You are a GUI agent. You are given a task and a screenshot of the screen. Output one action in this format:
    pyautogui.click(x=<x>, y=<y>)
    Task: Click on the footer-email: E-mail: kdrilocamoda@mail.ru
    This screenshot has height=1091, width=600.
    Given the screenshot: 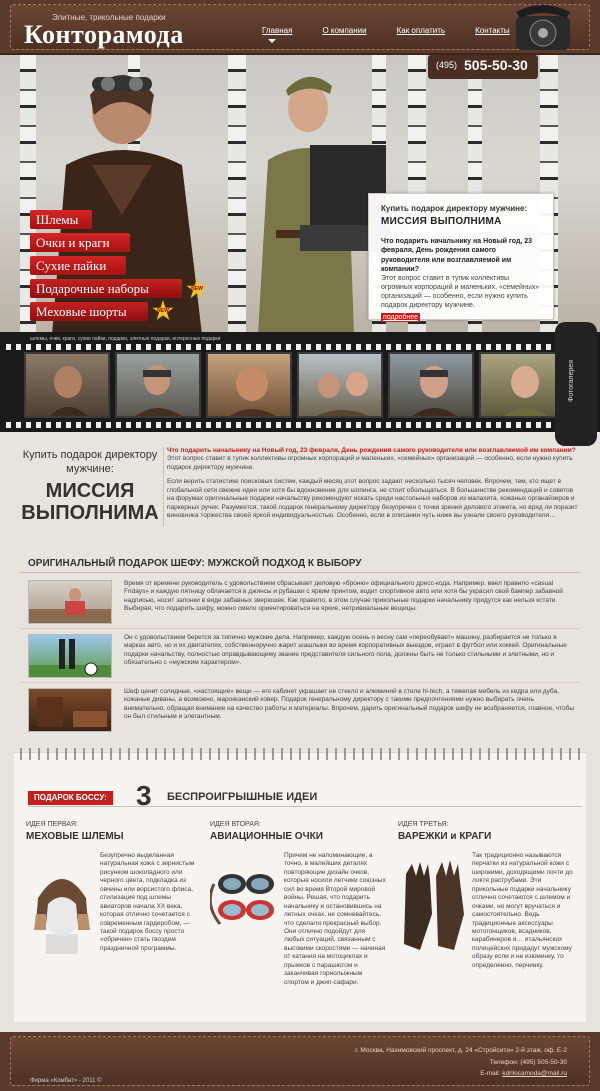 What is the action you would take?
    pyautogui.click(x=523, y=1074)
    